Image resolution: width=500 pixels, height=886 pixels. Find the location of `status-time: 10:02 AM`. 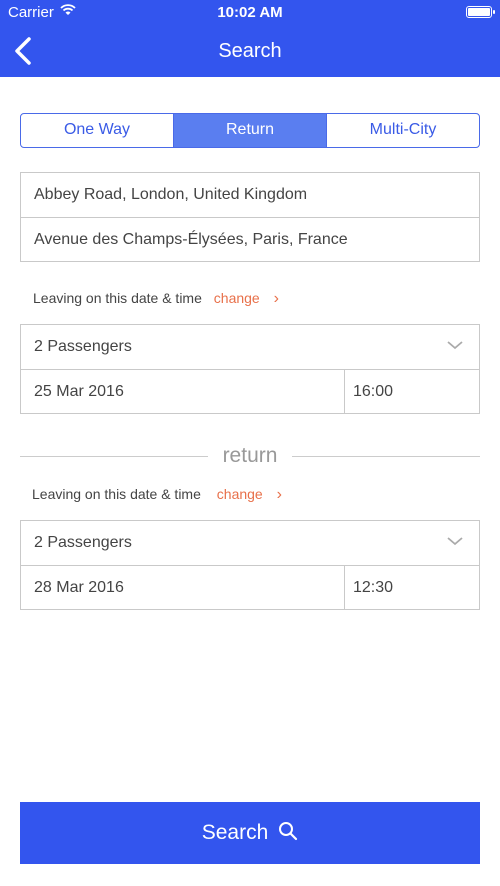

status-time: 10:02 AM is located at coordinates (250, 12).